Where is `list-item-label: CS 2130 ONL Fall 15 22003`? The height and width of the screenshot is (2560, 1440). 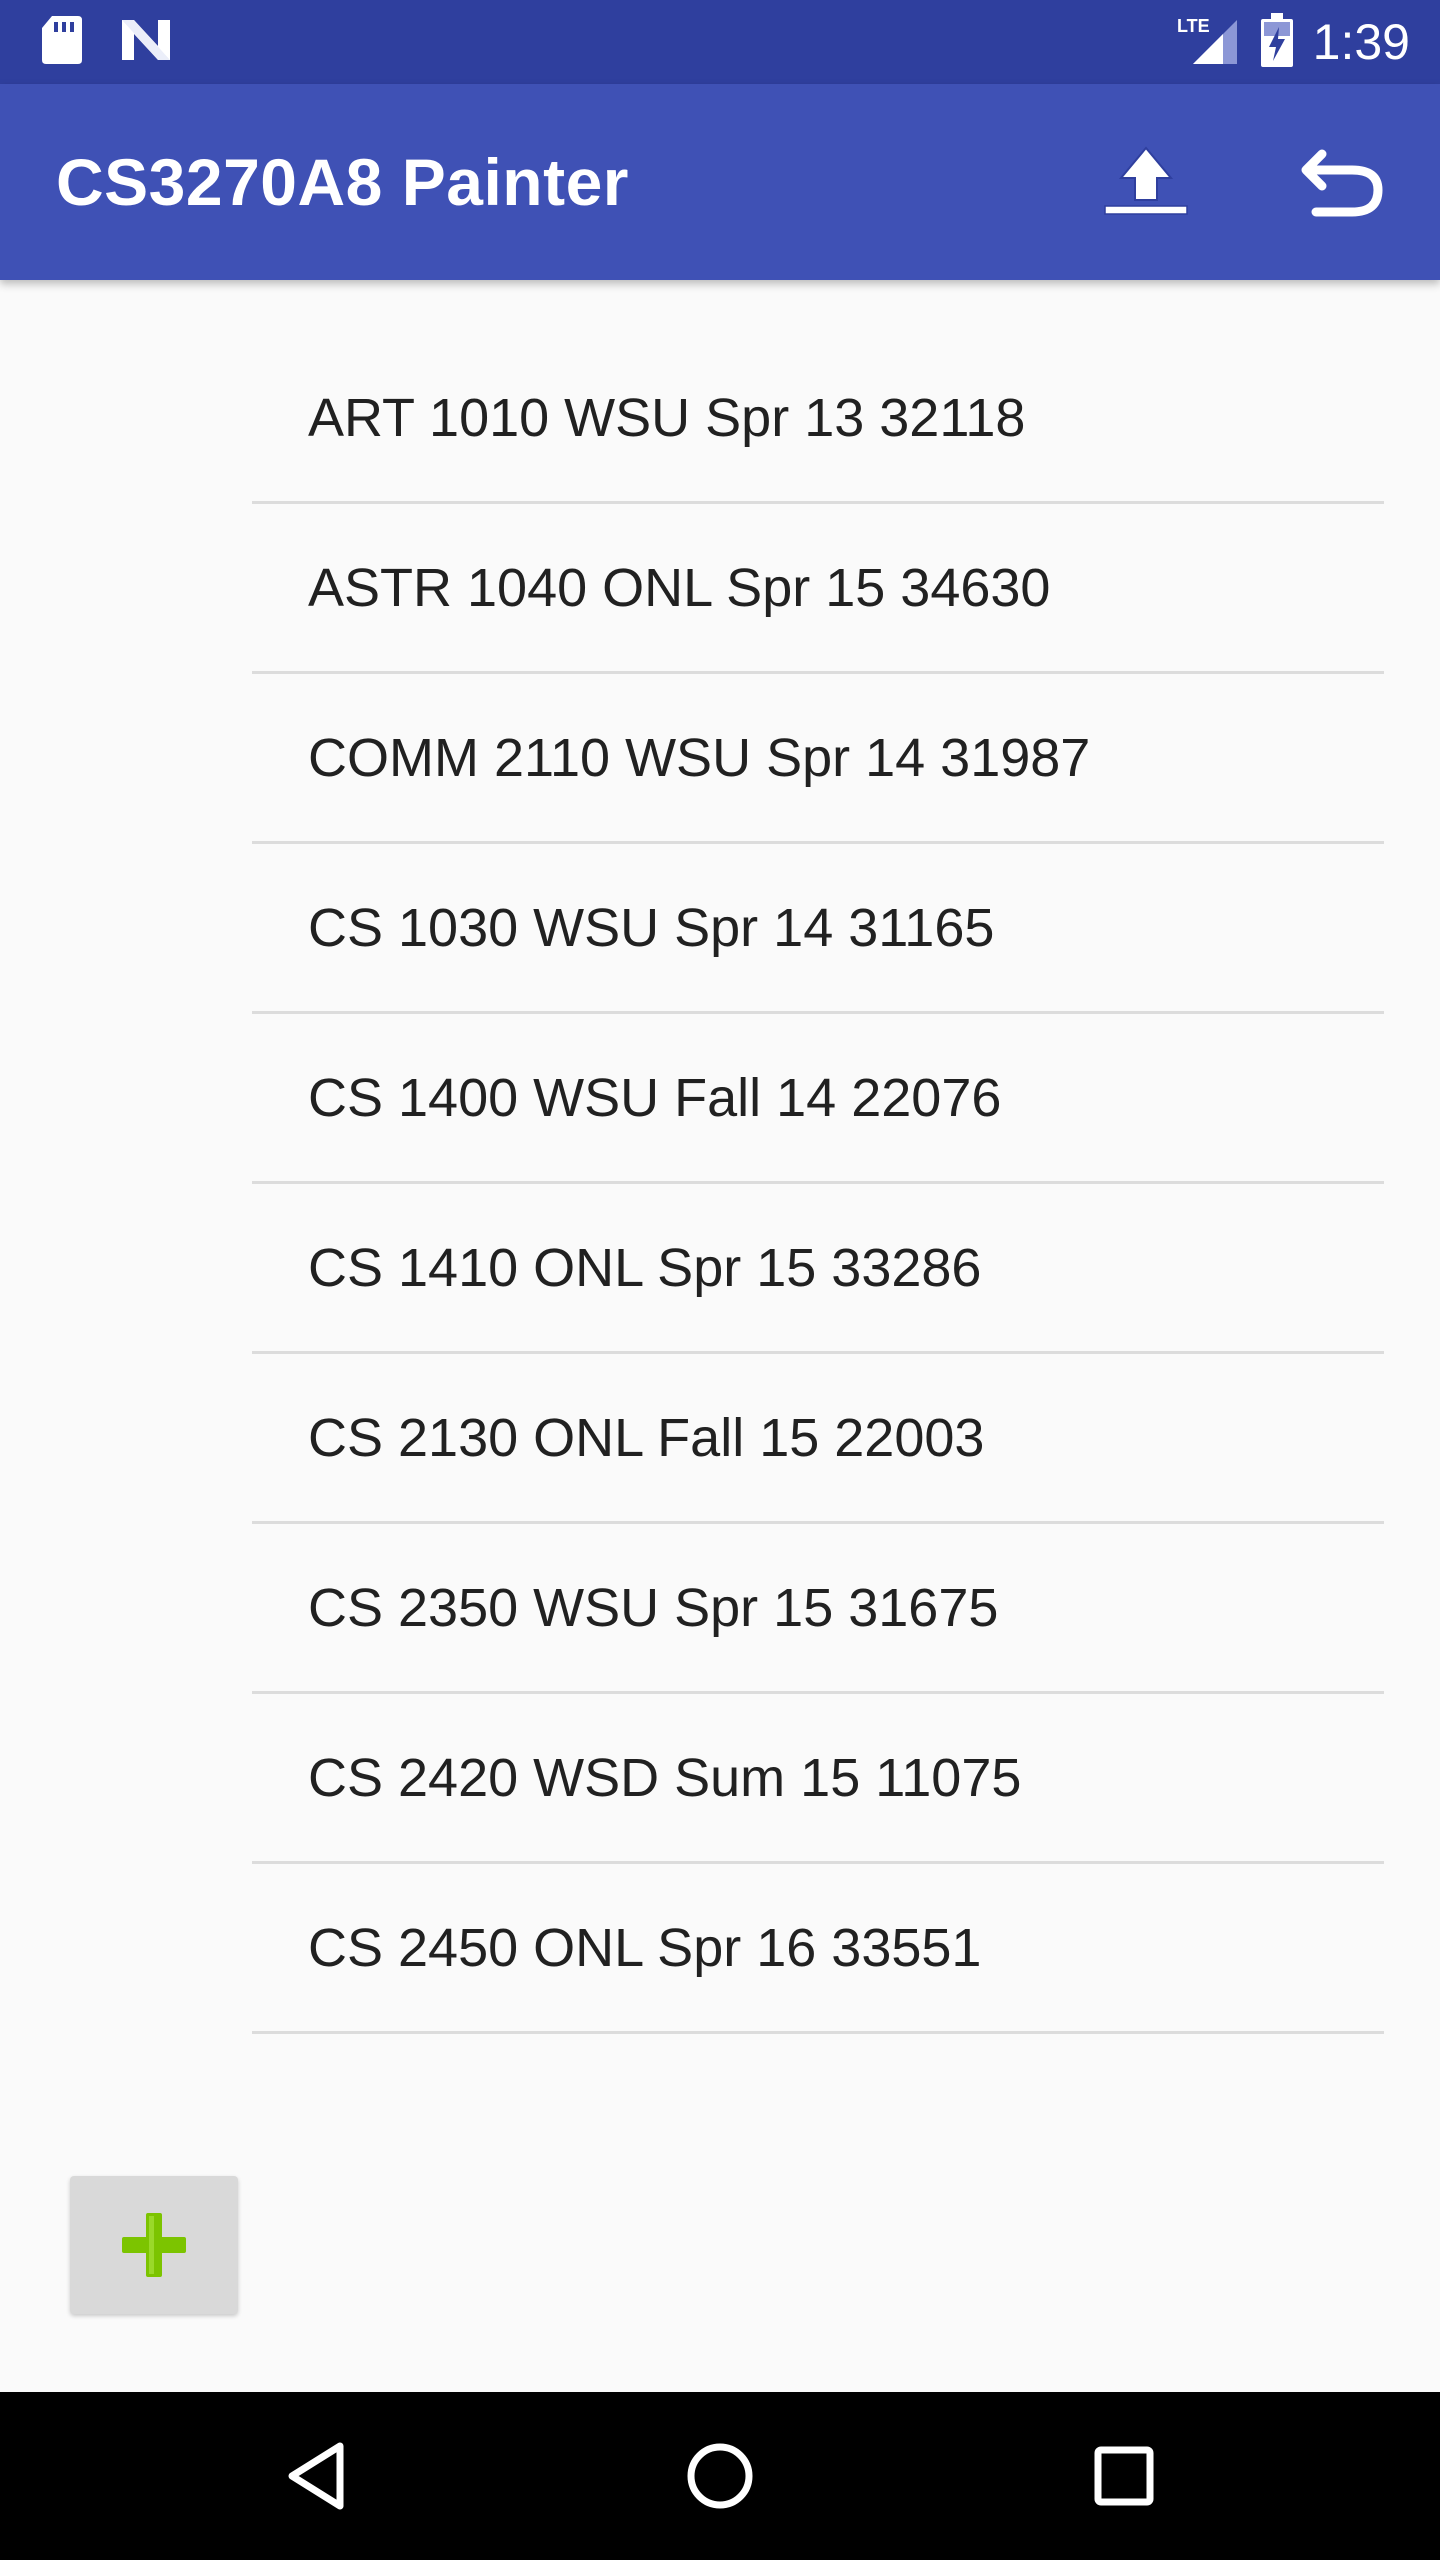
list-item-label: CS 2130 ONL Fall 15 22003 is located at coordinates (646, 1437).